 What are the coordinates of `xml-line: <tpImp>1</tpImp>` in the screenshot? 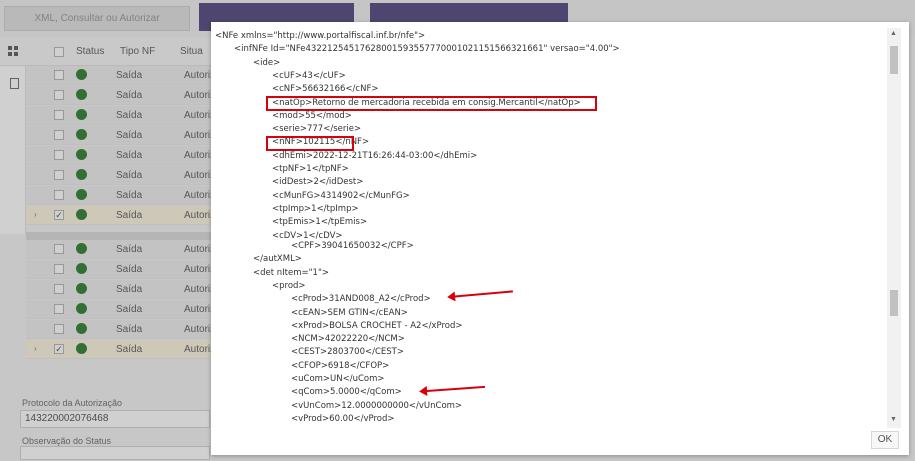 It's located at (315, 208).